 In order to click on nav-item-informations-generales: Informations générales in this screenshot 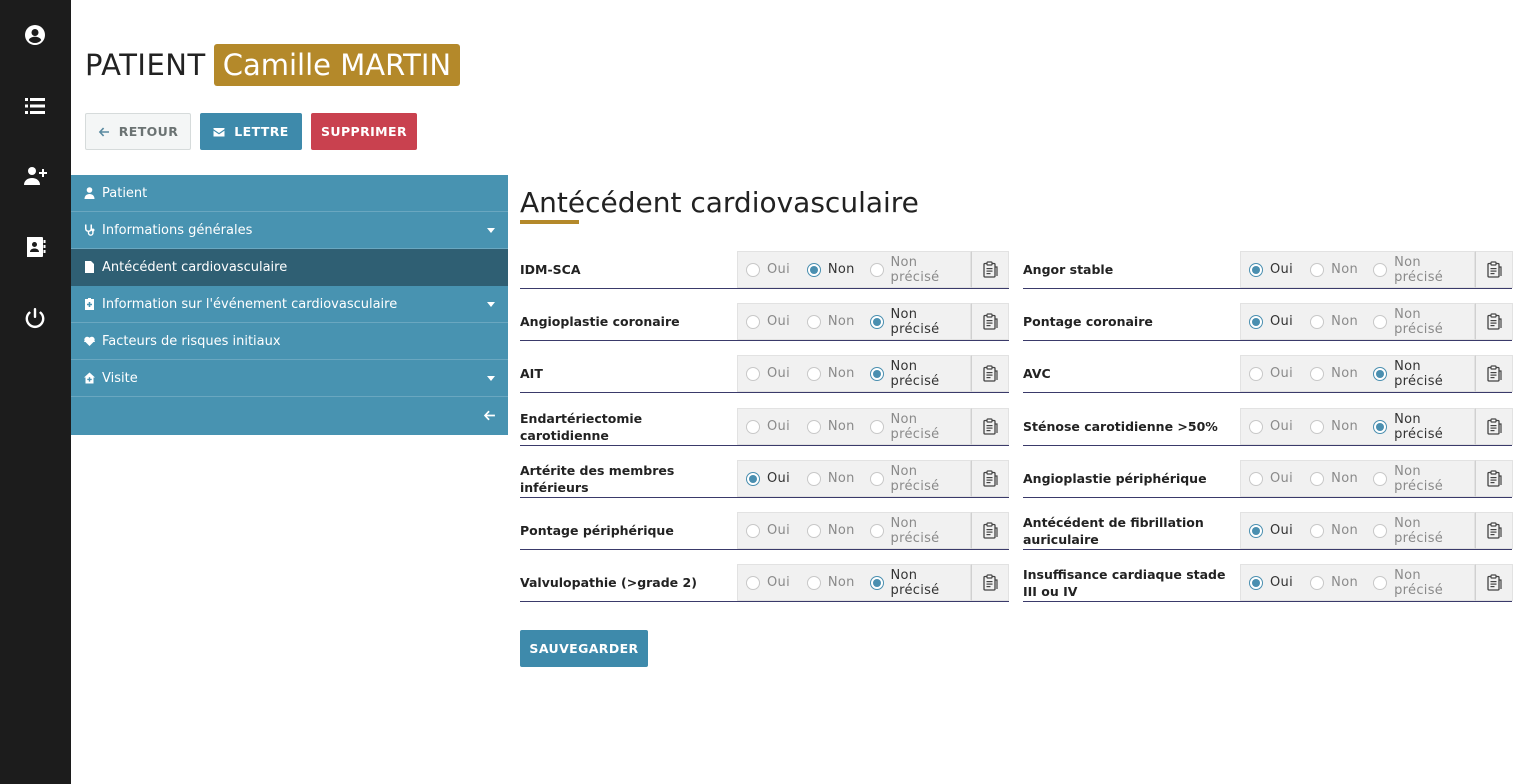, I will do `click(289, 230)`.